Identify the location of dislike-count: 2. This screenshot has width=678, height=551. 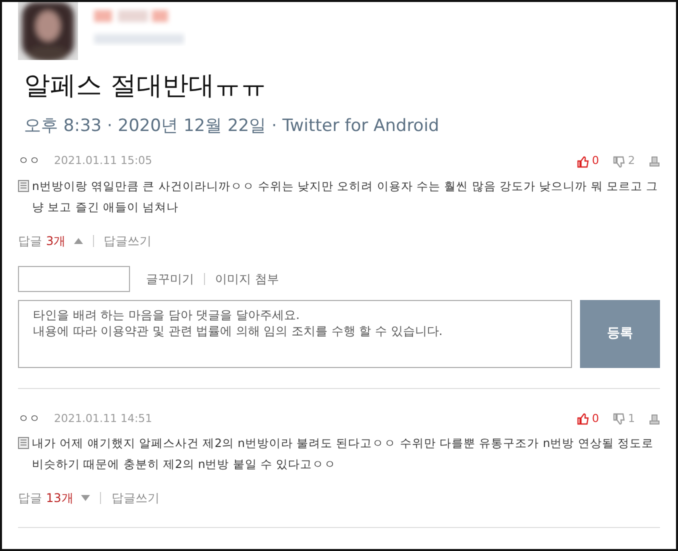
(631, 161).